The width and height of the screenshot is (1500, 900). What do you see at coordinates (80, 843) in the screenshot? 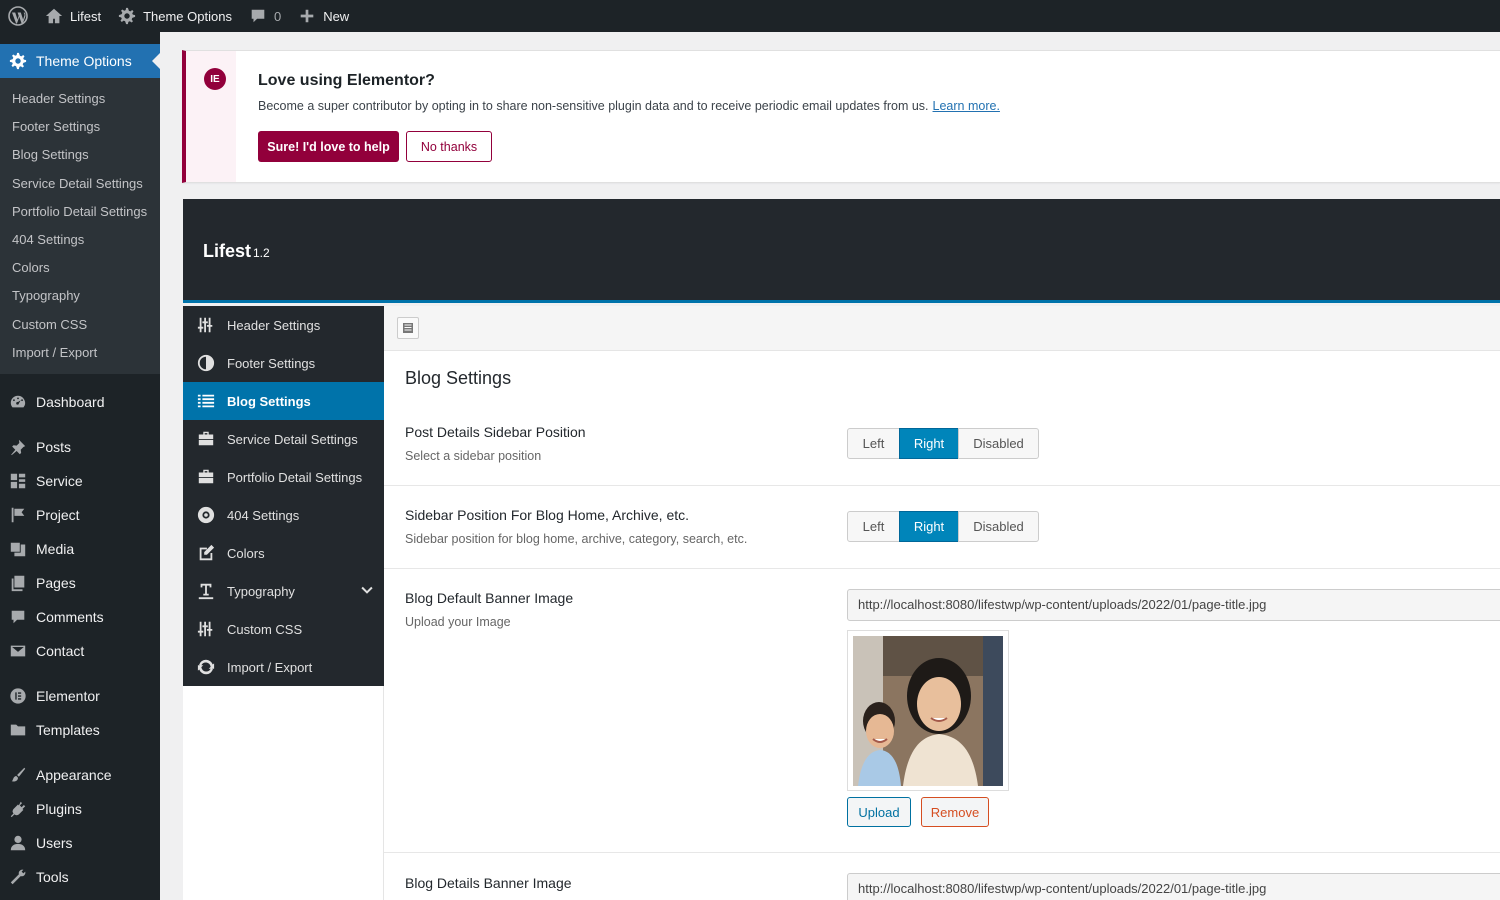
I see `menu-users: Users` at bounding box center [80, 843].